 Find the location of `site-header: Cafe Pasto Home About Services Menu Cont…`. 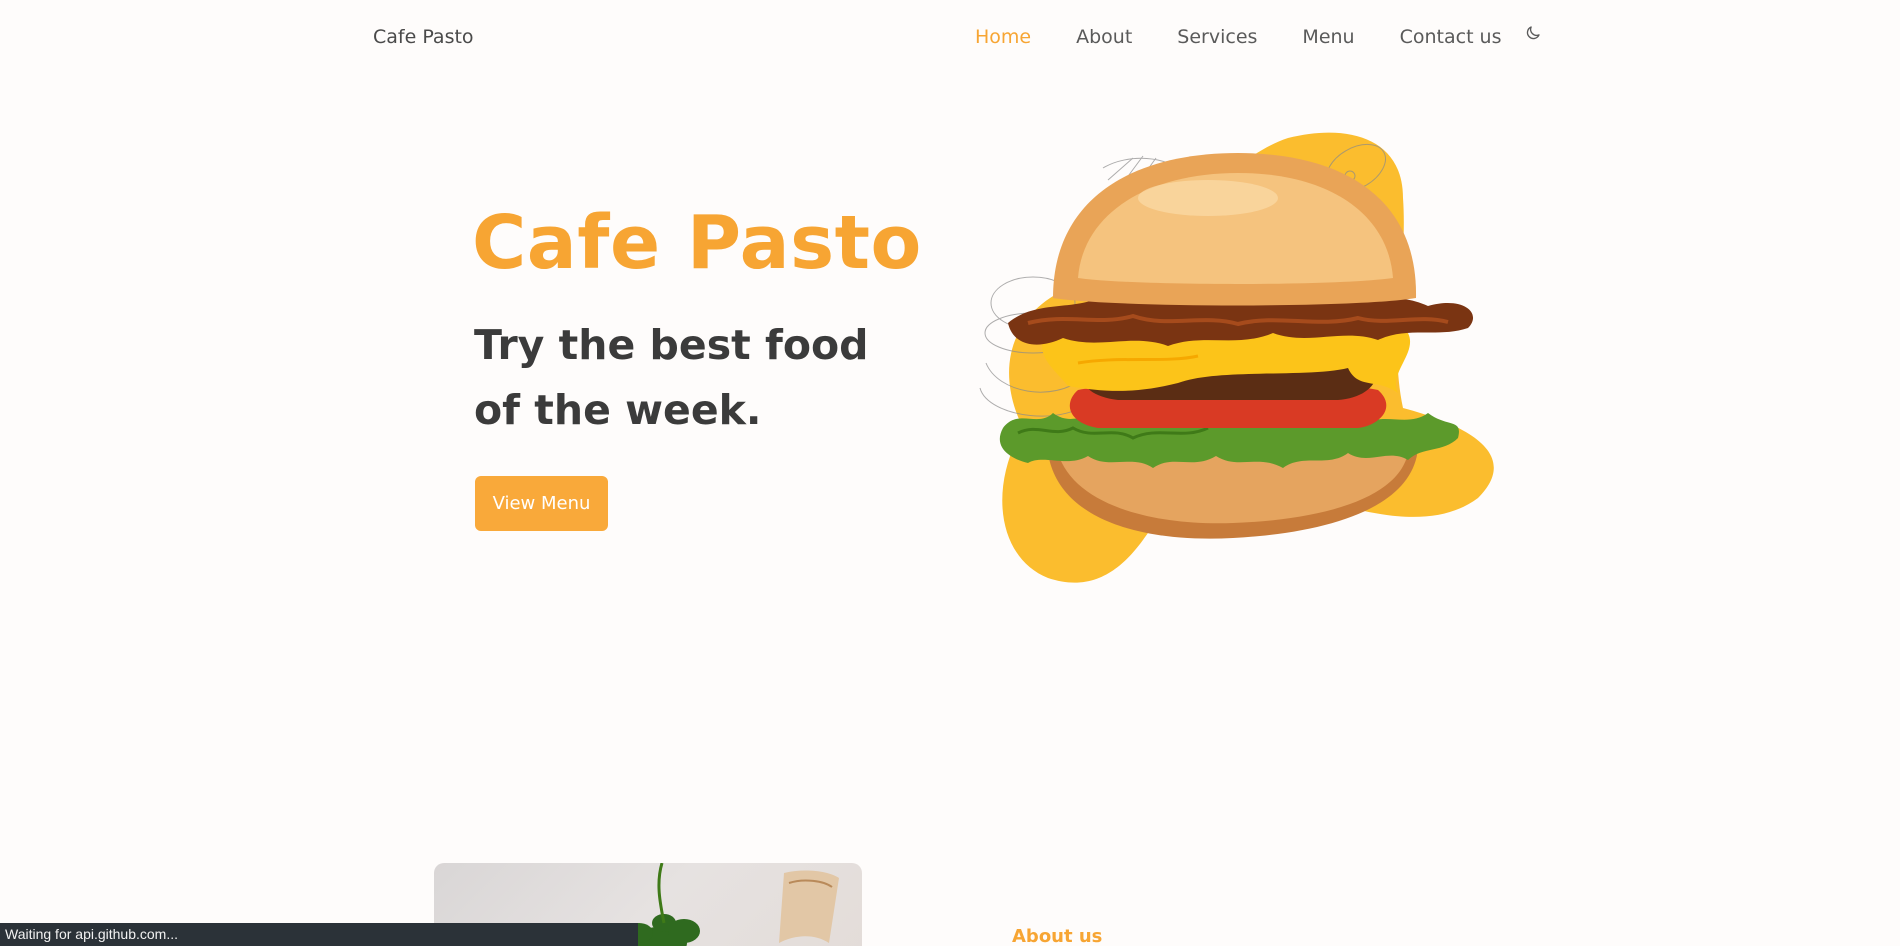

site-header: Cafe Pasto Home About Services Menu Cont… is located at coordinates (950, 39).